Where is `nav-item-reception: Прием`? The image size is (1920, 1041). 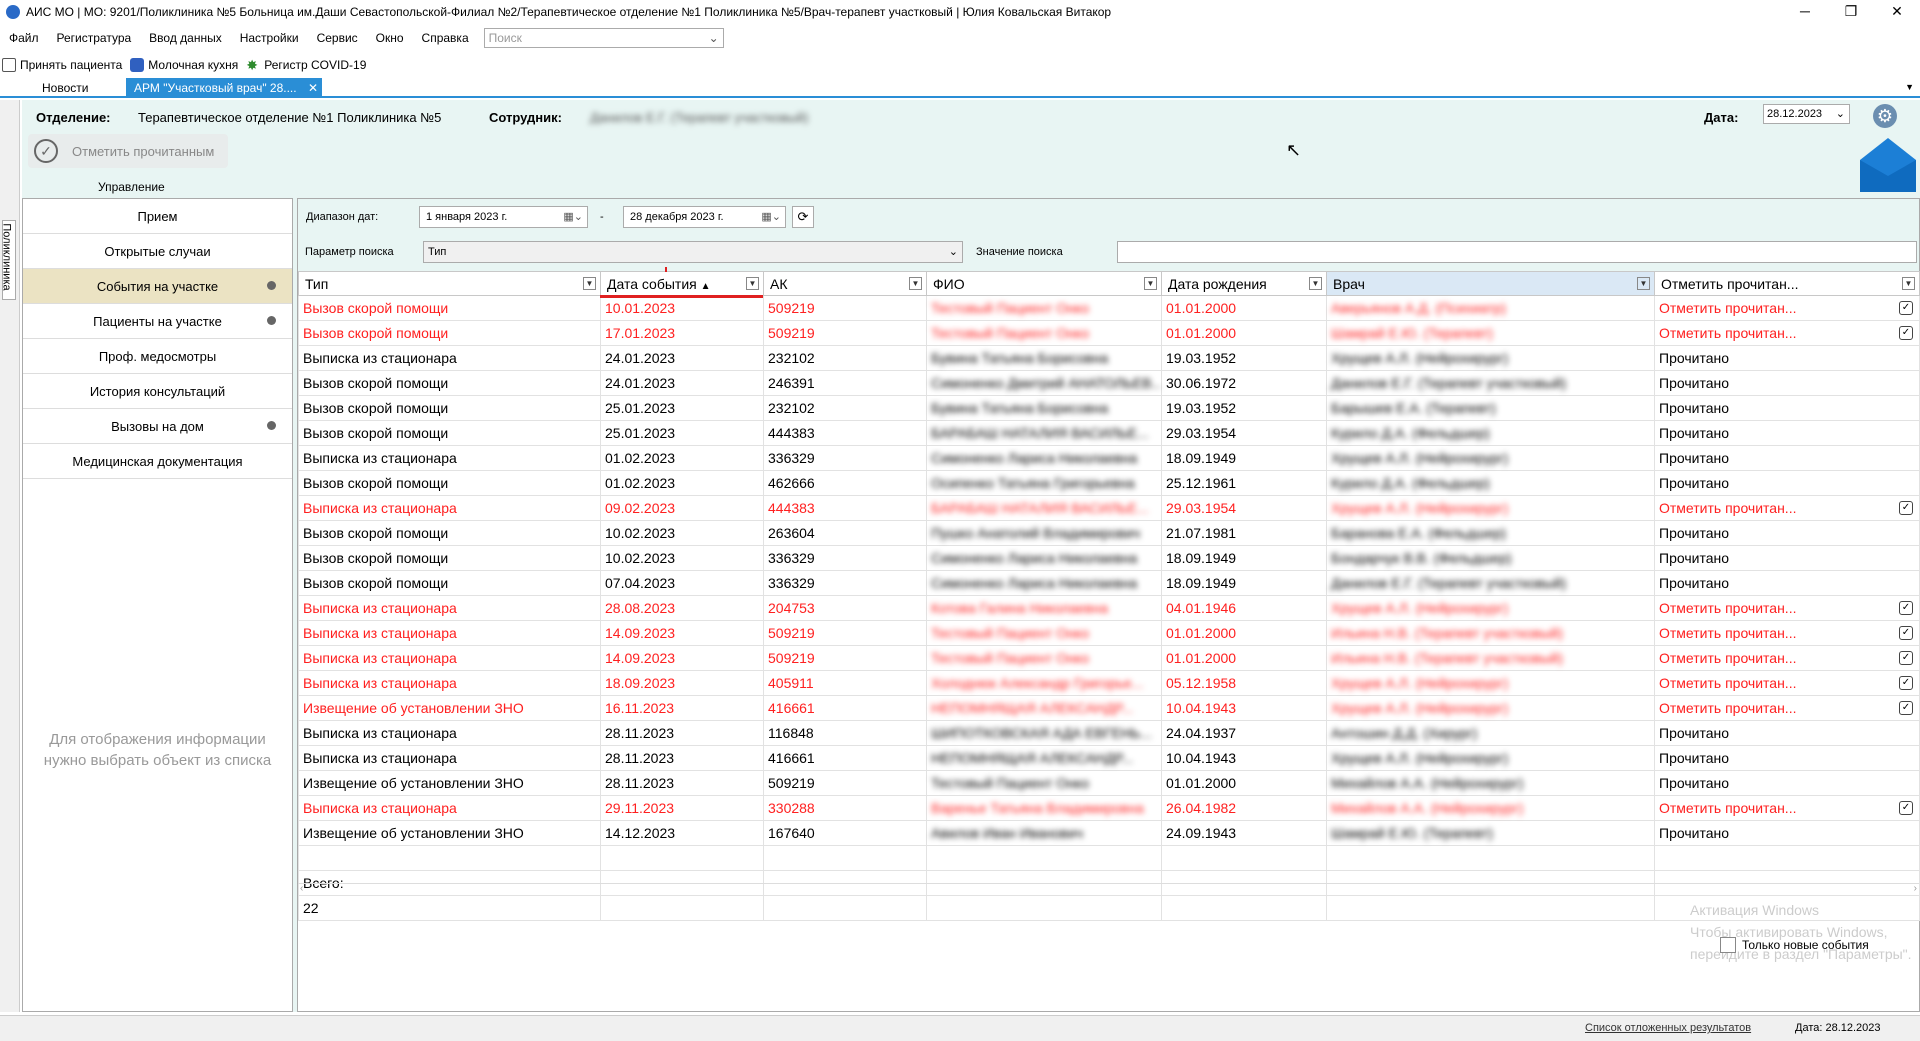 nav-item-reception: Прием is located at coordinates (157, 216).